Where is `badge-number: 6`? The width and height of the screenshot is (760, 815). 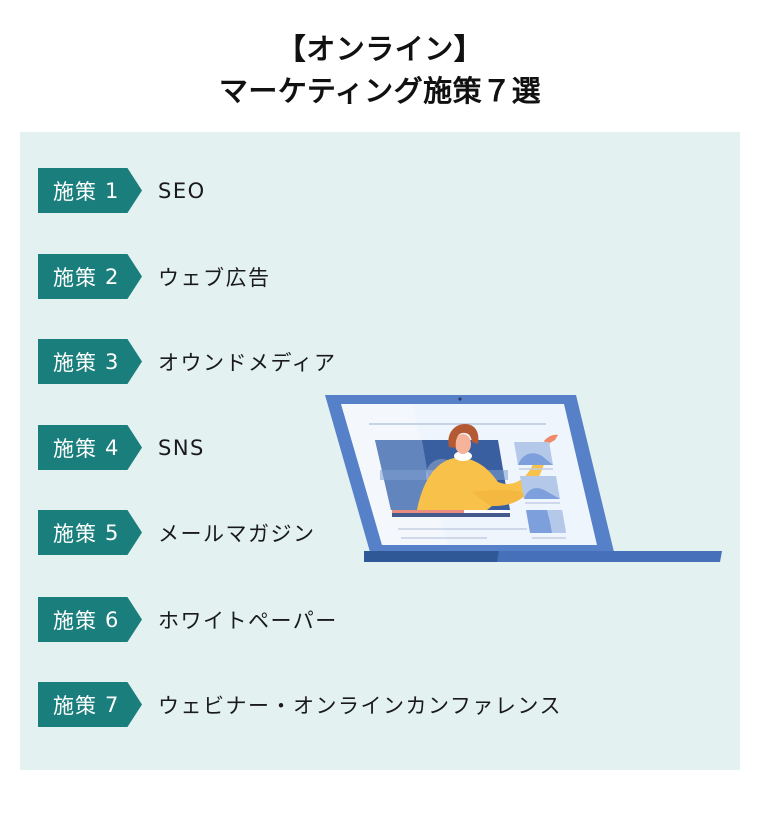
badge-number: 6 is located at coordinates (112, 619).